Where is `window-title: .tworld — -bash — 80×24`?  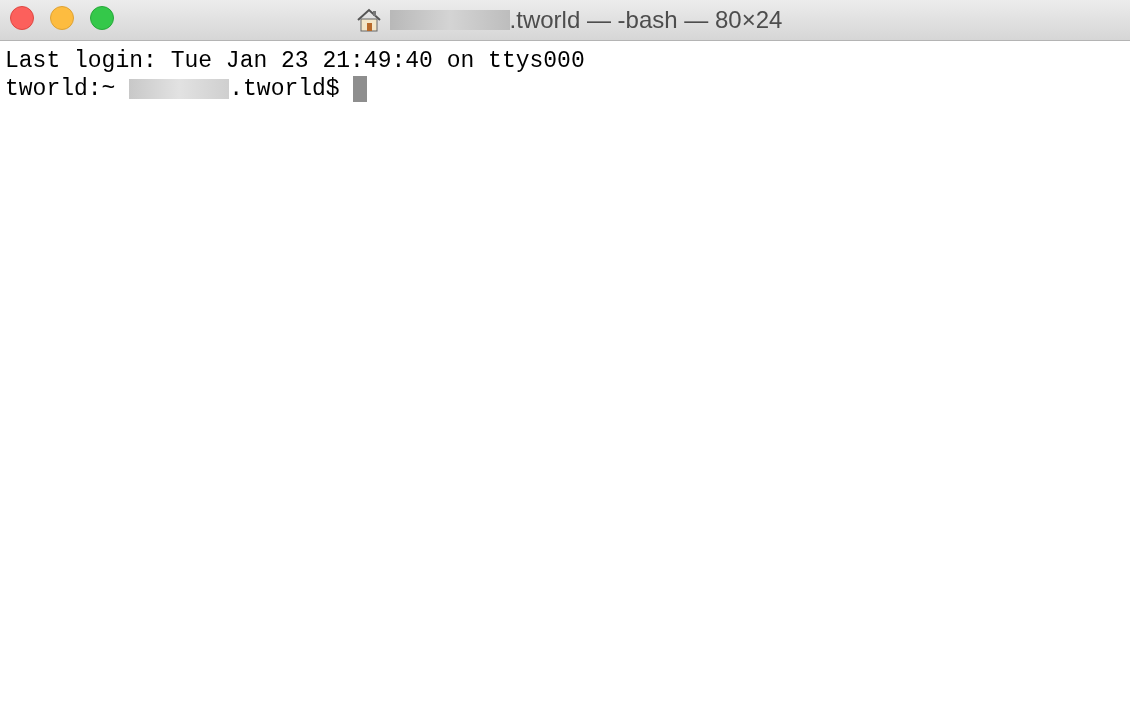
window-title: .tworld — -bash — 80×24 is located at coordinates (646, 20).